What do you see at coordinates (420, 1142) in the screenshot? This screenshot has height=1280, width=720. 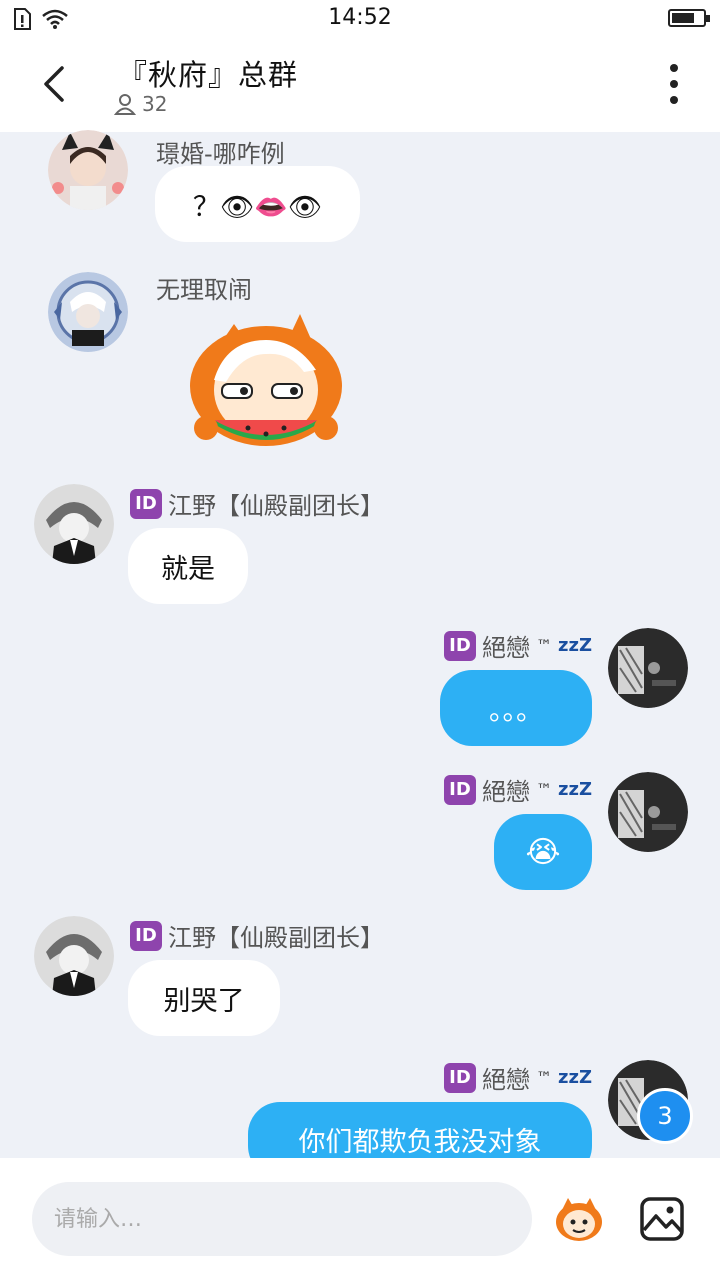 I see `message-text: 你们都欺负我没对象` at bounding box center [420, 1142].